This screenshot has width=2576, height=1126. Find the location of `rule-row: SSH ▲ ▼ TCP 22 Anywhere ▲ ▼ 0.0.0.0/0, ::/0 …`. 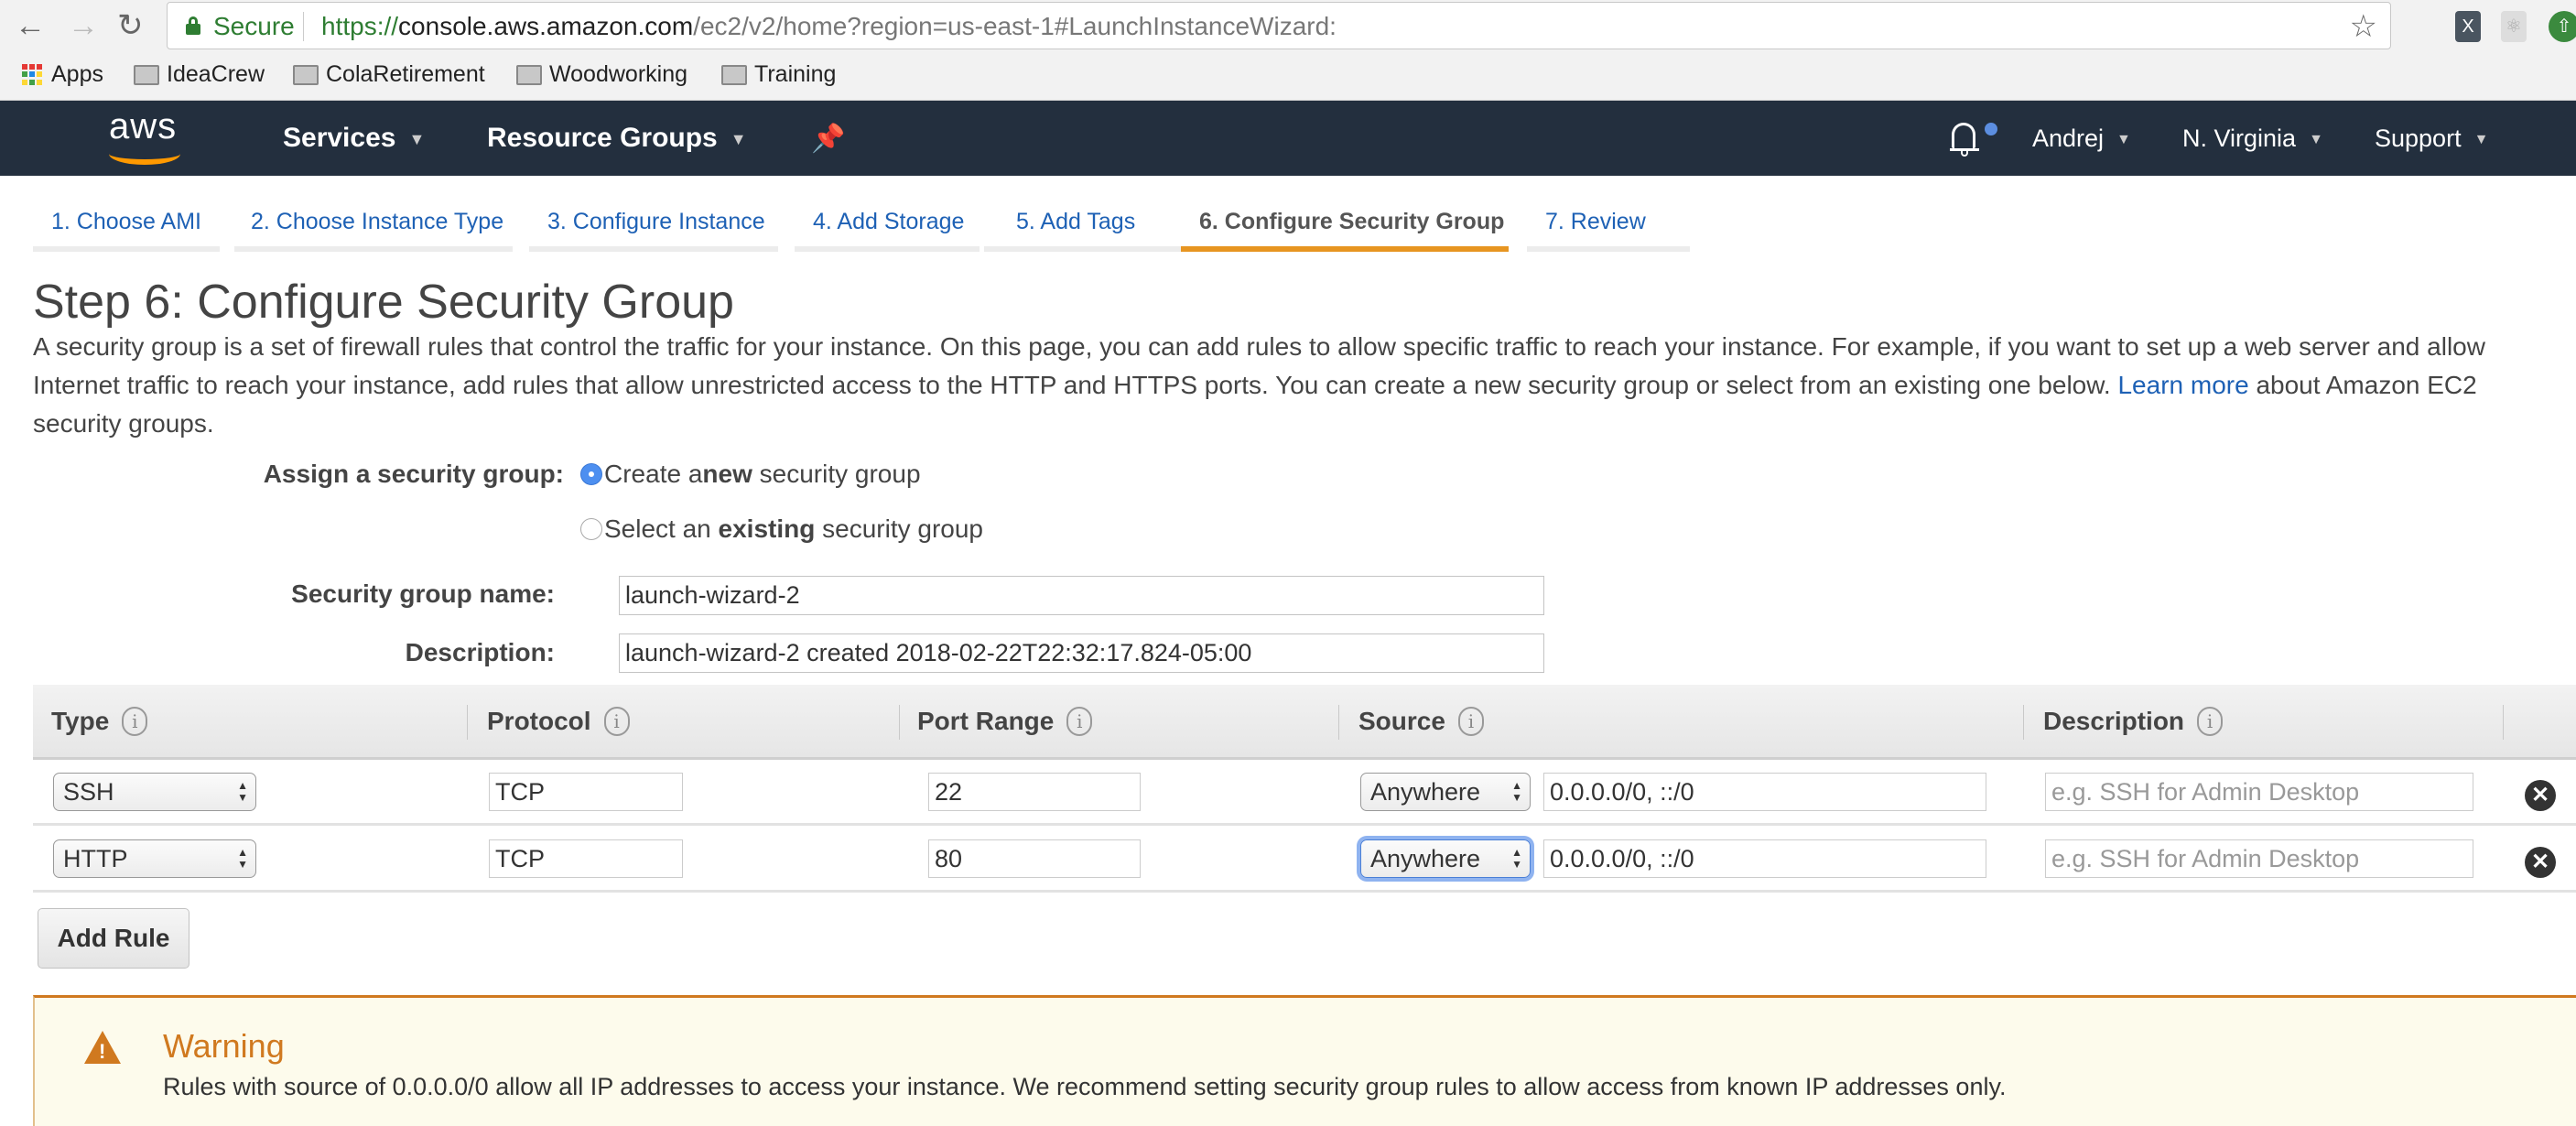

rule-row: SSH ▲ ▼ TCP 22 Anywhere ▲ ▼ 0.0.0.0/0, ::/0 … is located at coordinates (1305, 793).